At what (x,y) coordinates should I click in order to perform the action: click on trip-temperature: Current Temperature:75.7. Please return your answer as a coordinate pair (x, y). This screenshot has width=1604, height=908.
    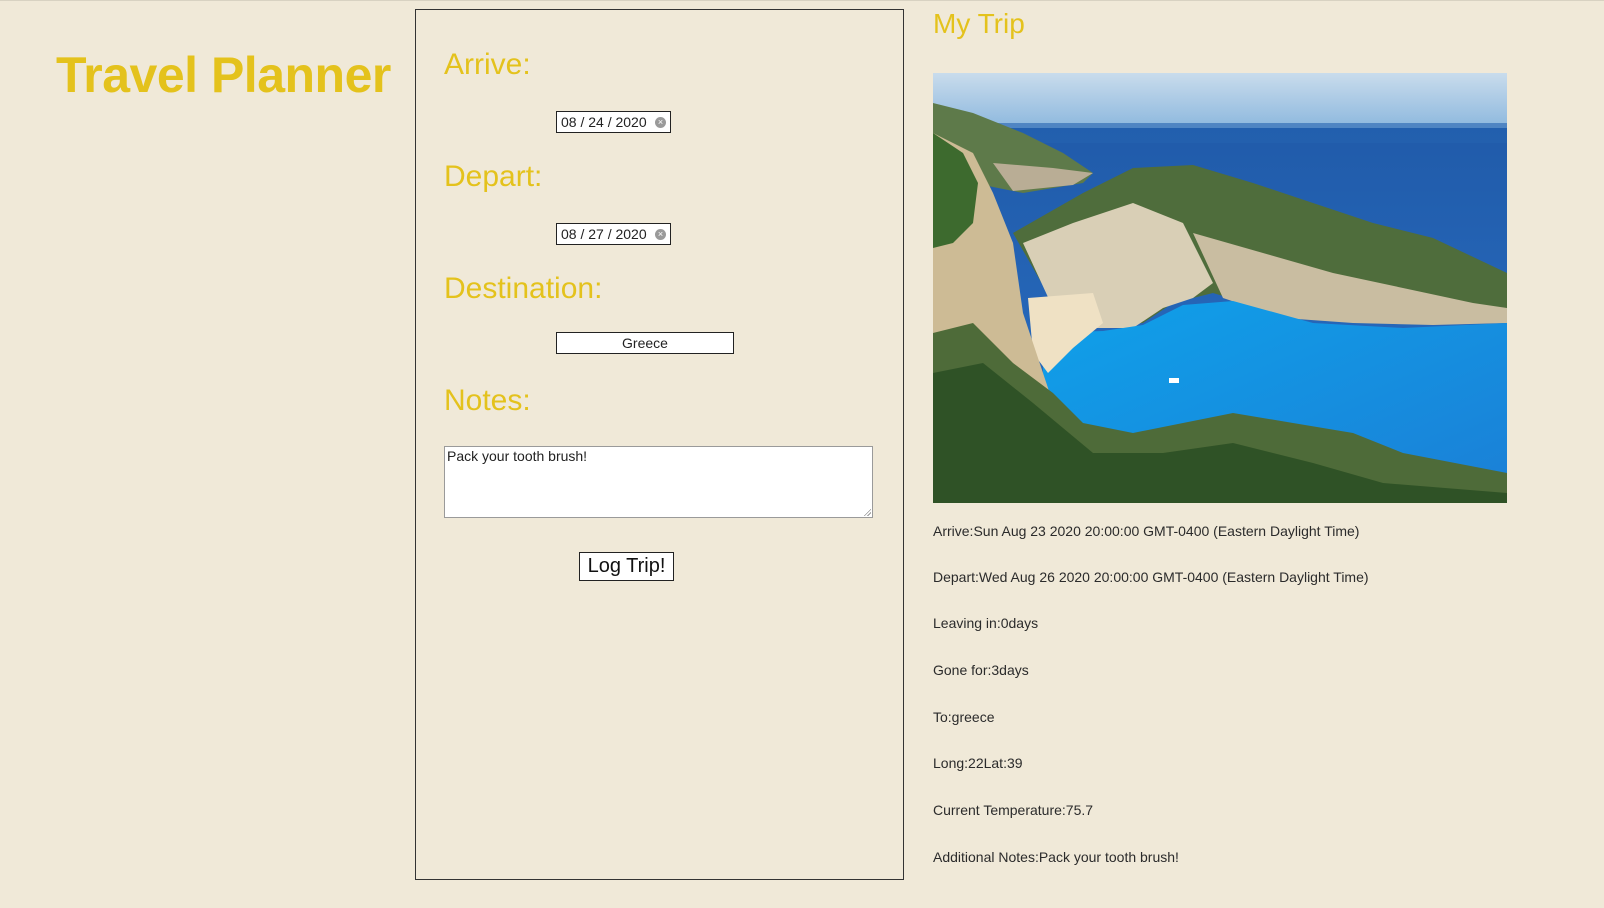
    Looking at the image, I should click on (1013, 810).